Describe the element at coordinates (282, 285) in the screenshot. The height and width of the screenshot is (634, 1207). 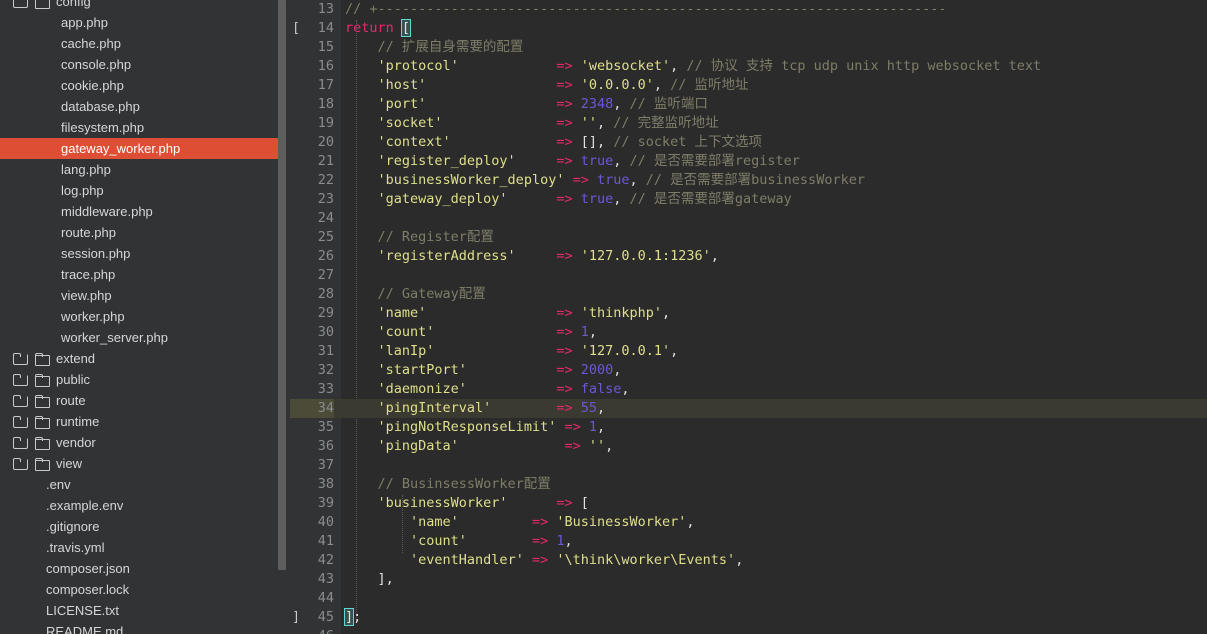
I see `sidebar-scrollbar-thumb` at that location.